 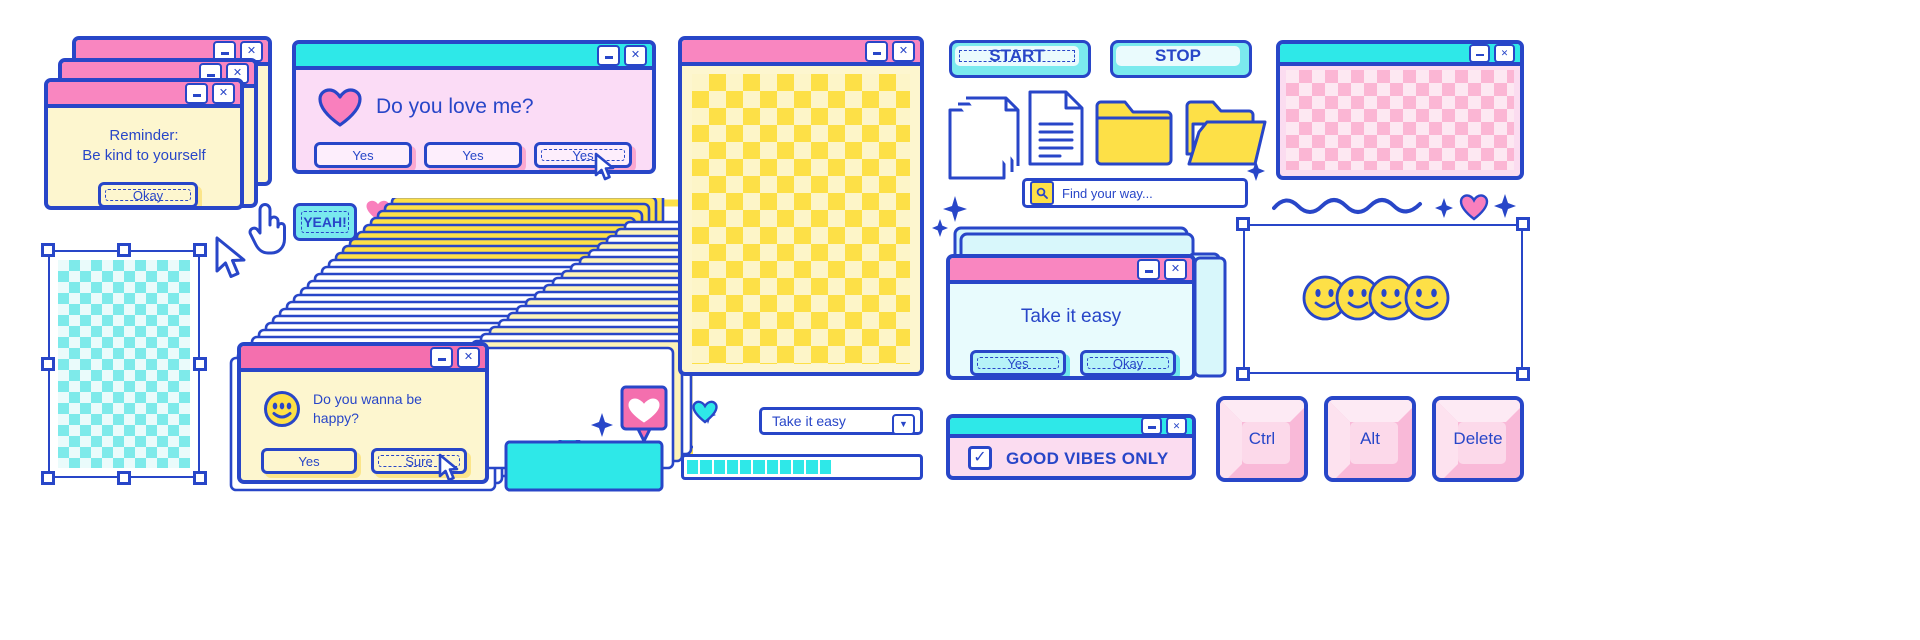 I want to click on take-it-easy-window: ✕ Take it easy Yes Okay, so click(x=1071, y=317).